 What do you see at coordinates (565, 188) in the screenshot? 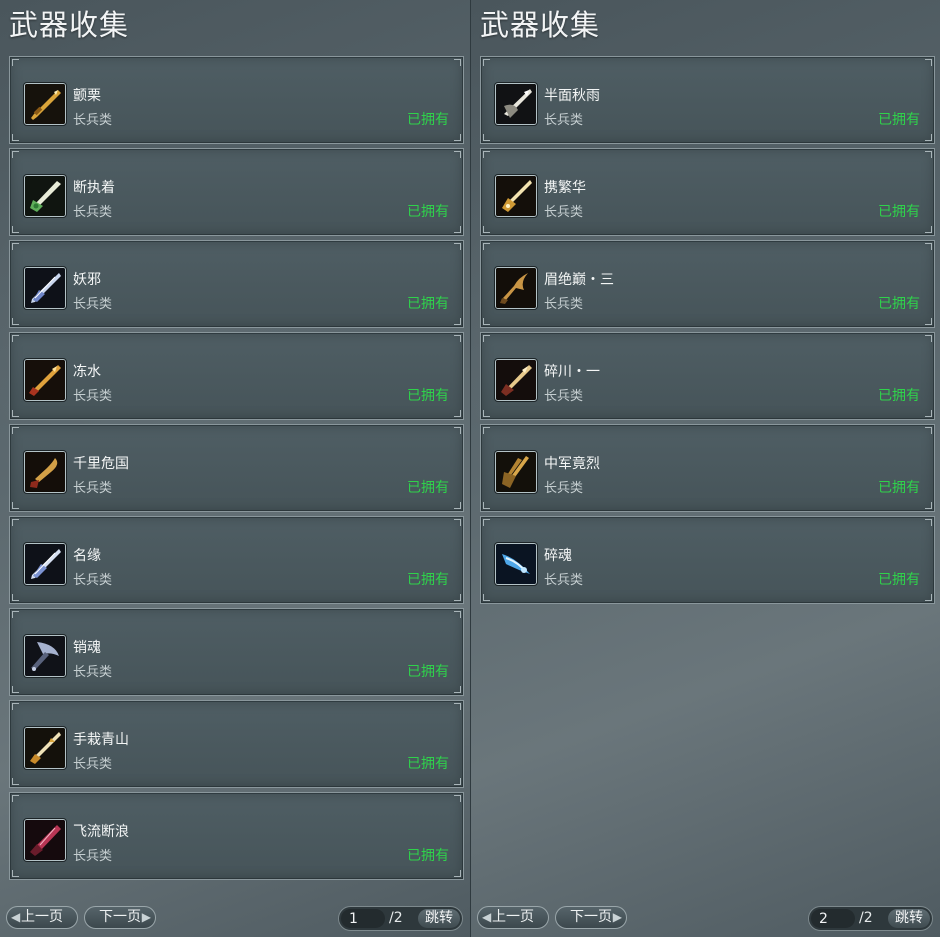
I see `weapon-name: 携繁华` at bounding box center [565, 188].